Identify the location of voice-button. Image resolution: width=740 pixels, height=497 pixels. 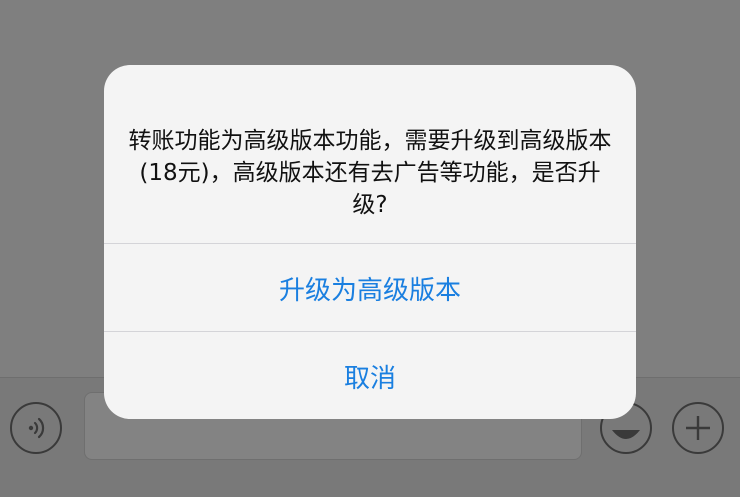
(36, 428).